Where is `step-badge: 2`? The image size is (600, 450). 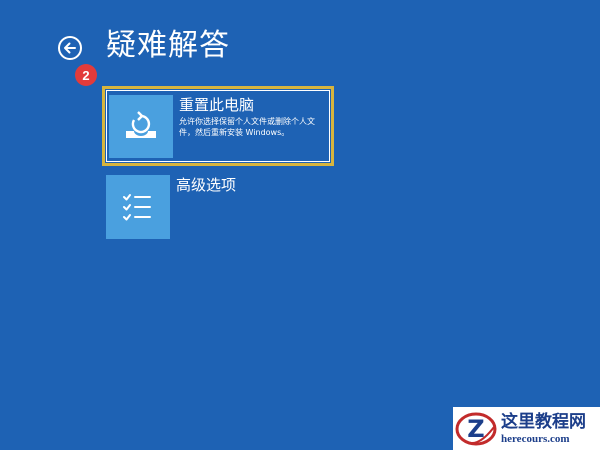
step-badge: 2 is located at coordinates (86, 75).